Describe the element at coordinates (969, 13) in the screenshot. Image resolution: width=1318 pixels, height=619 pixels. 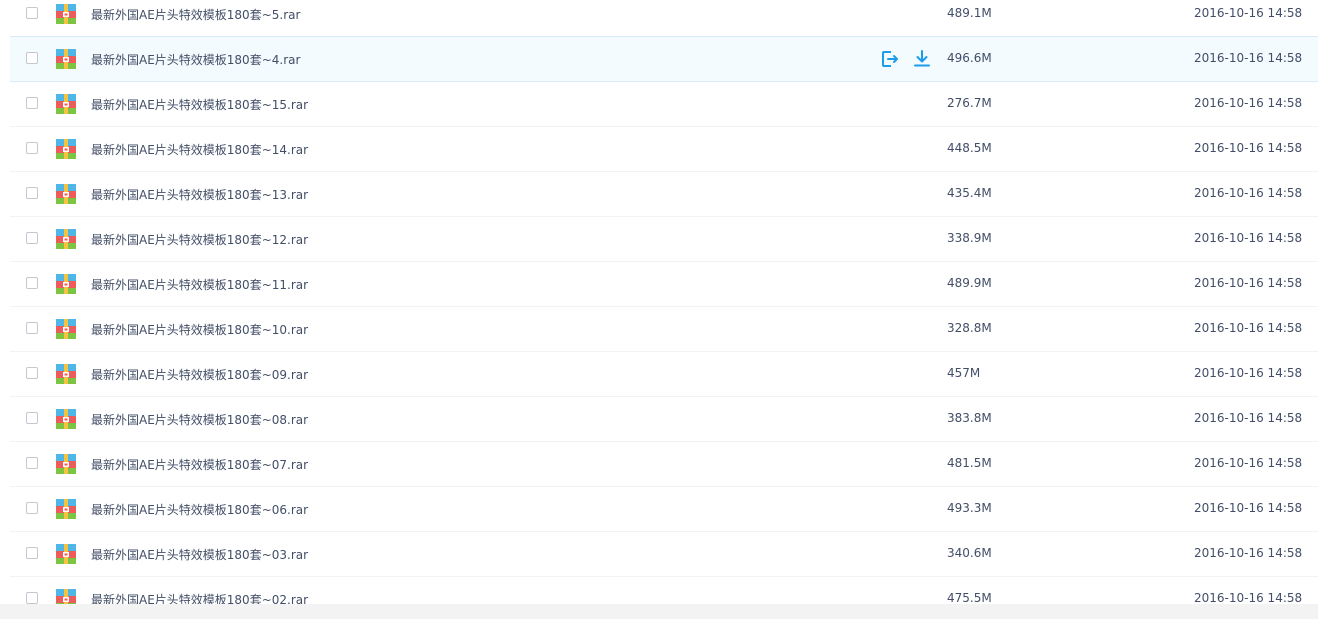
I see `file-size: 489.1M` at that location.